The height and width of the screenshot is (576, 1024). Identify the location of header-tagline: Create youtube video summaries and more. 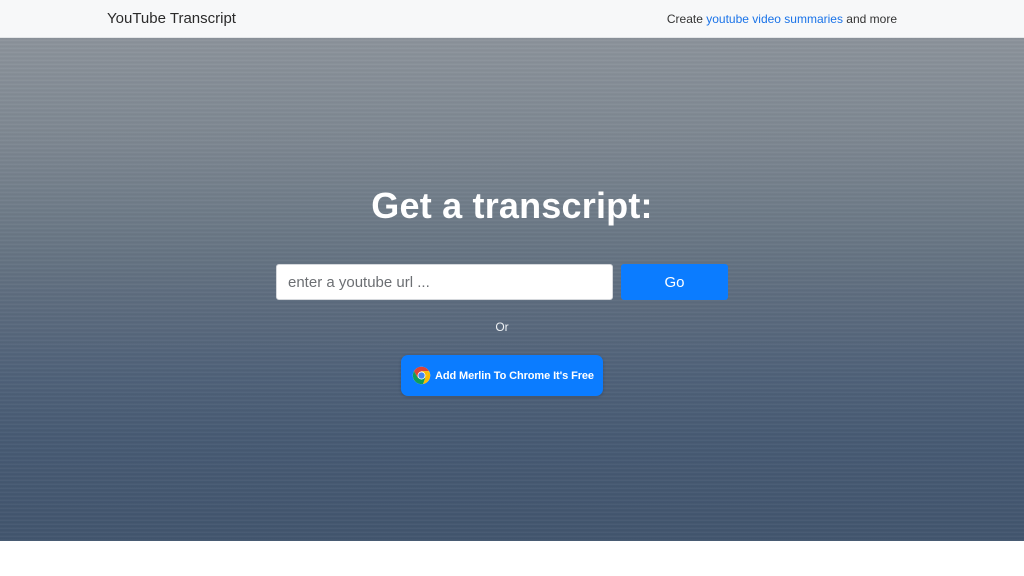
(782, 19).